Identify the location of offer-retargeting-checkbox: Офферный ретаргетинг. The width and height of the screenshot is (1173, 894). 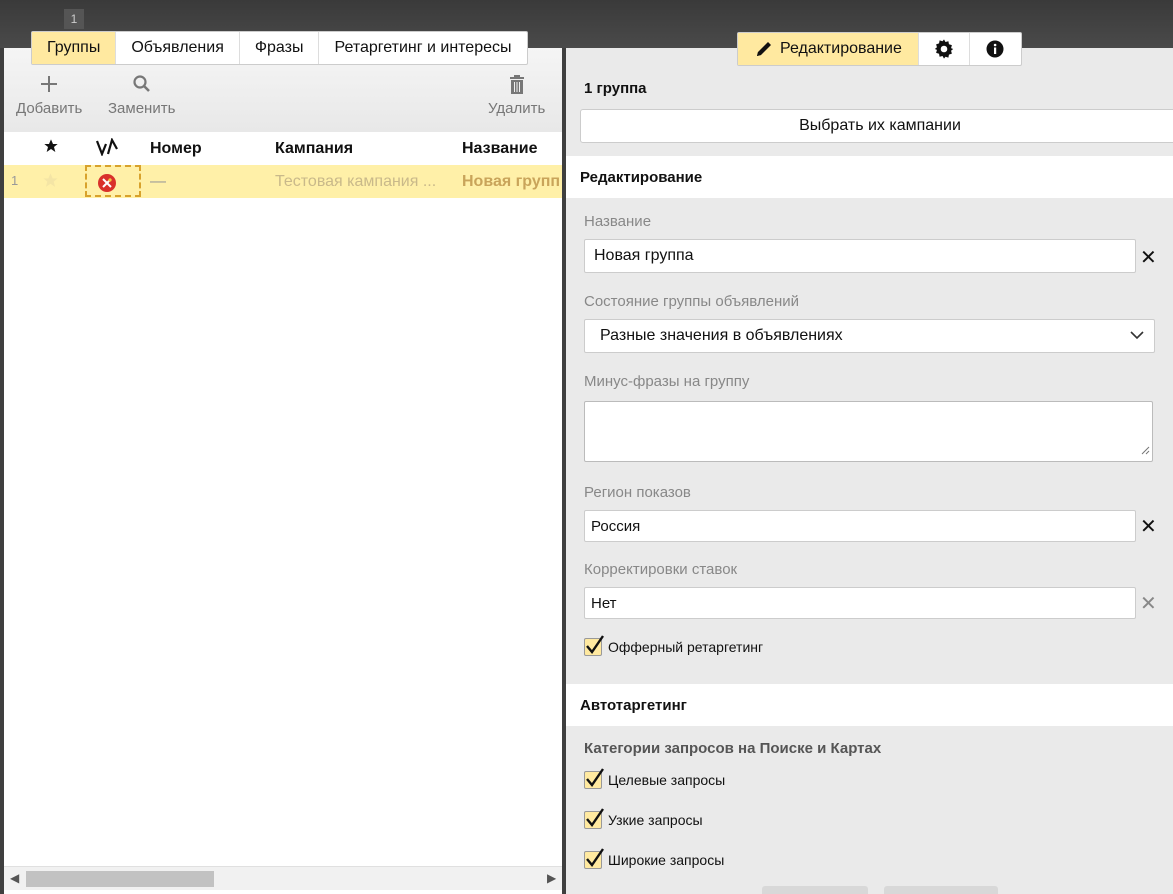
(674, 645).